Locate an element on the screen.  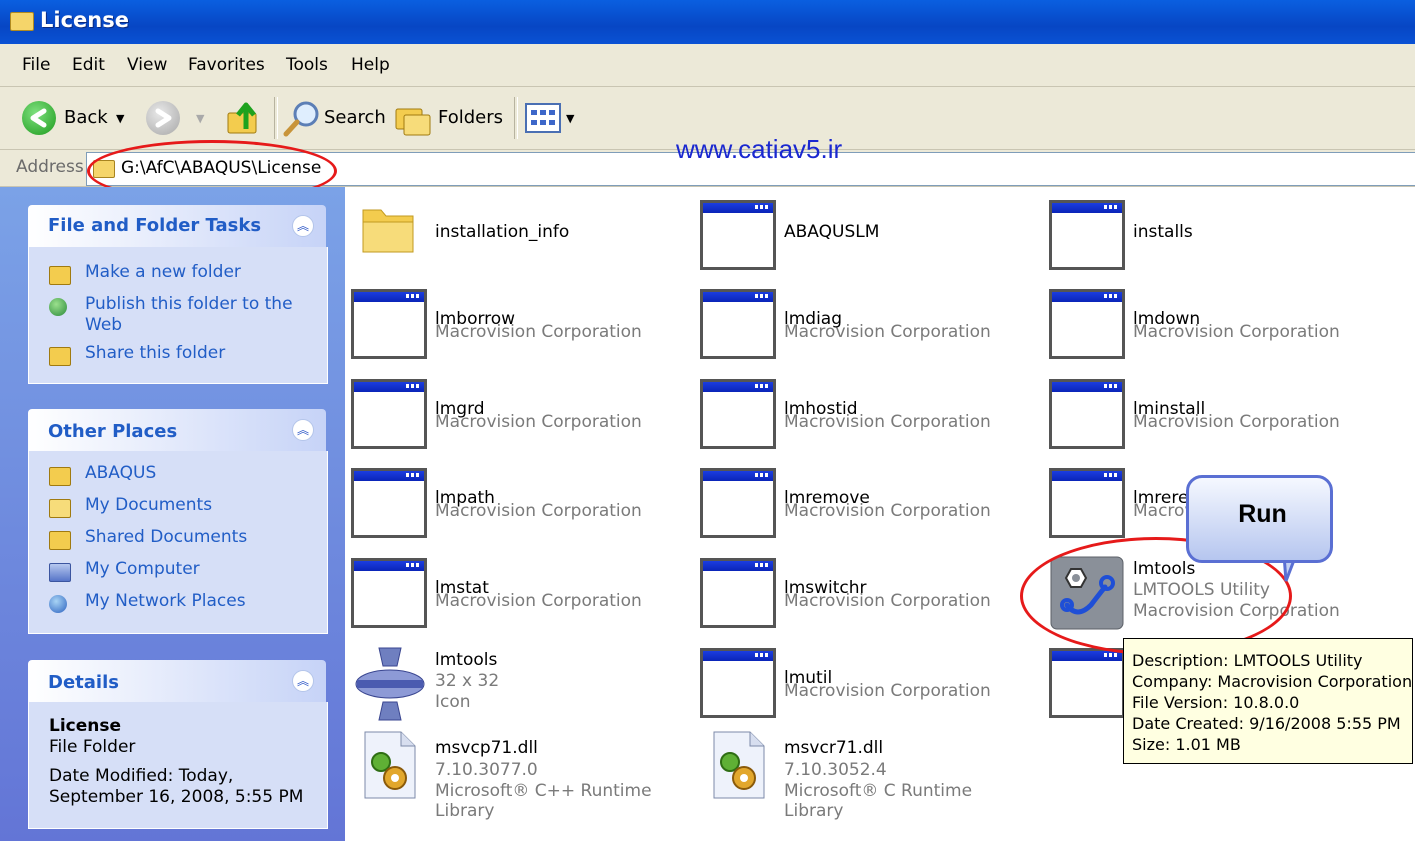
file-name: ABAQUSLM is located at coordinates (832, 232).